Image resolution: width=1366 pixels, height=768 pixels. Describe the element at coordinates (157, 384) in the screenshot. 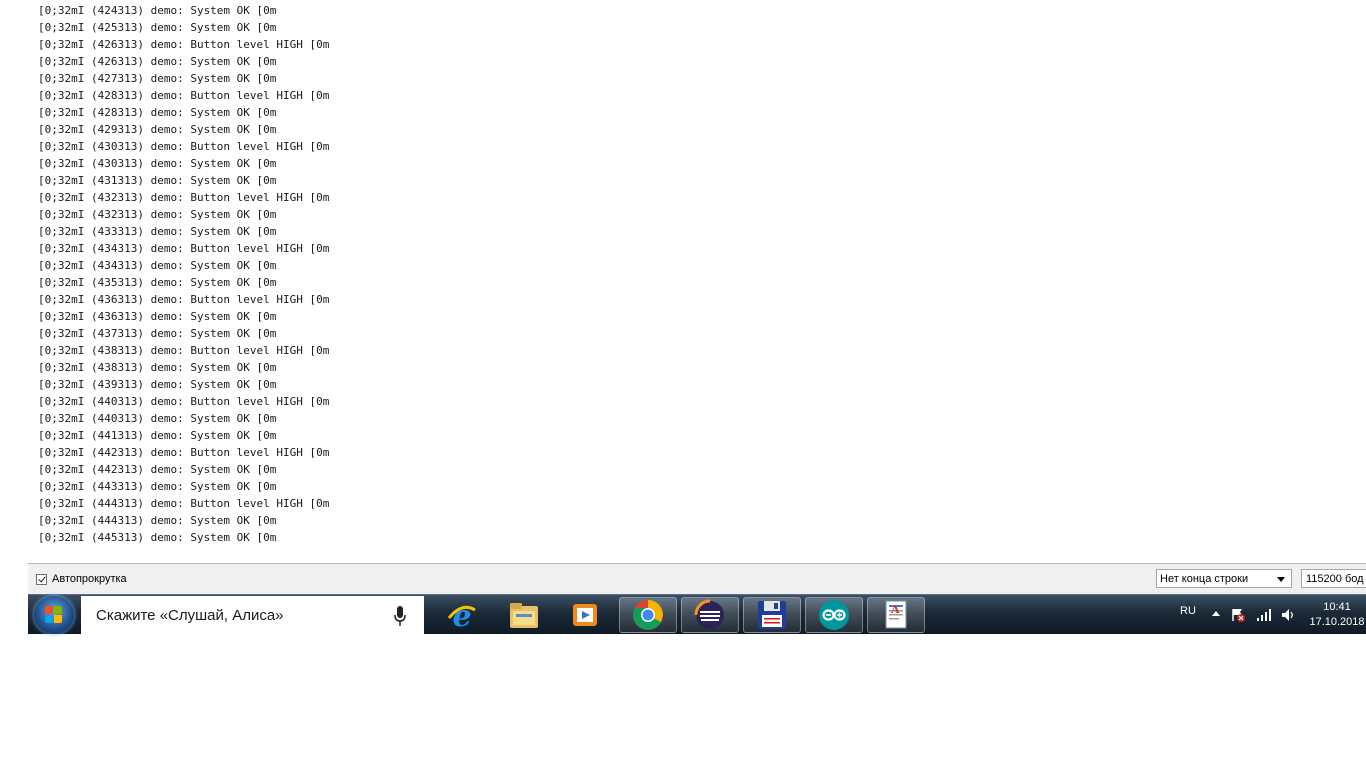

I see `log-line: [0;32mI (439313) demo: System OK [0m` at that location.